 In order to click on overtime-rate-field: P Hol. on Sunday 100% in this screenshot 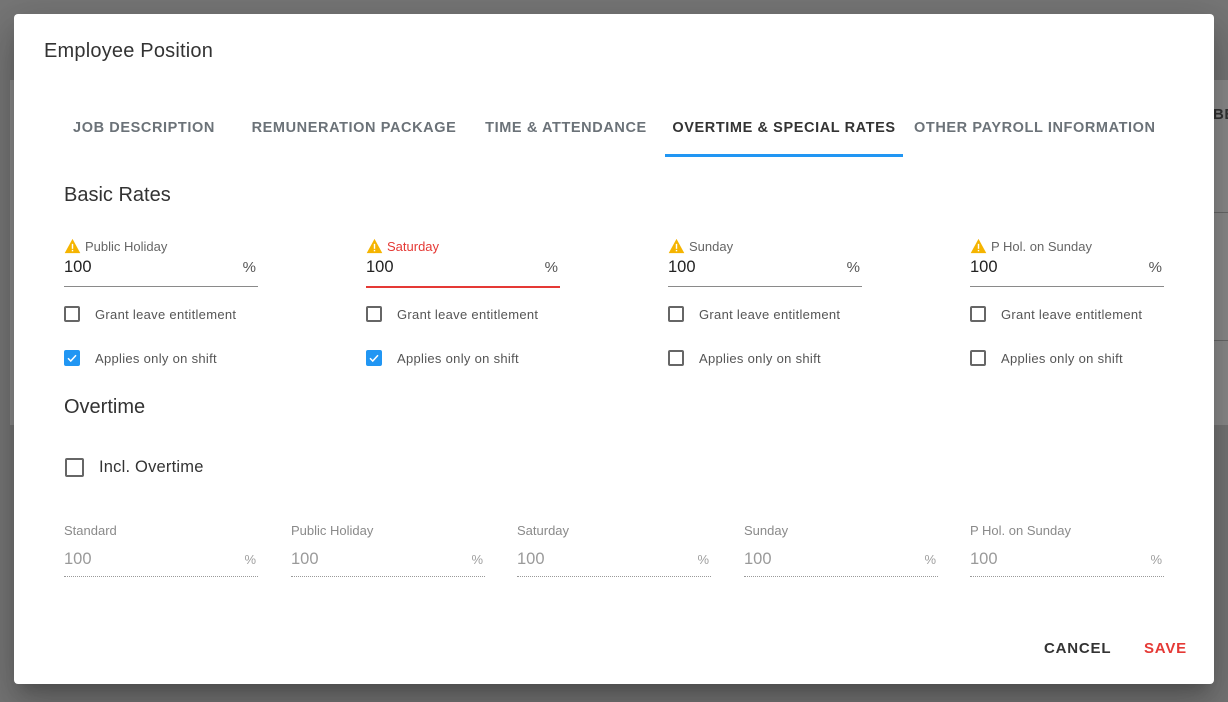, I will do `click(1067, 548)`.